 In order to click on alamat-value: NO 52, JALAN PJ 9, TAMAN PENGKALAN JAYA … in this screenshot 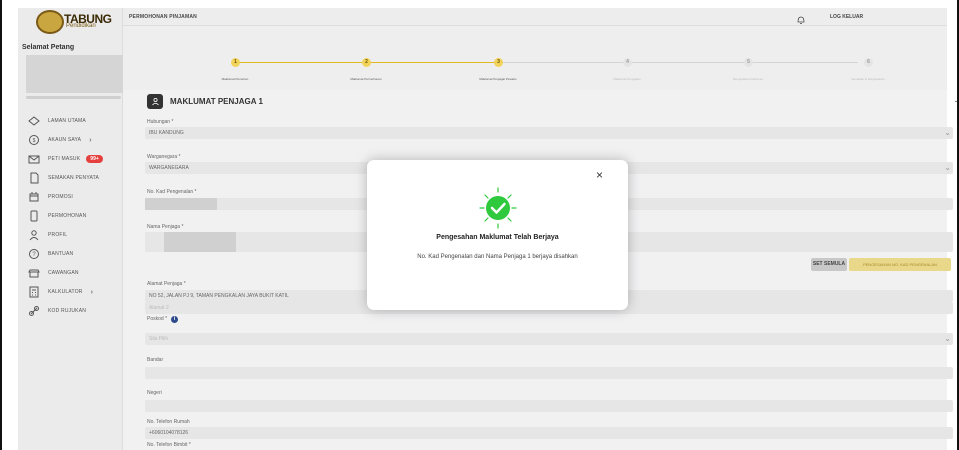, I will do `click(219, 296)`.